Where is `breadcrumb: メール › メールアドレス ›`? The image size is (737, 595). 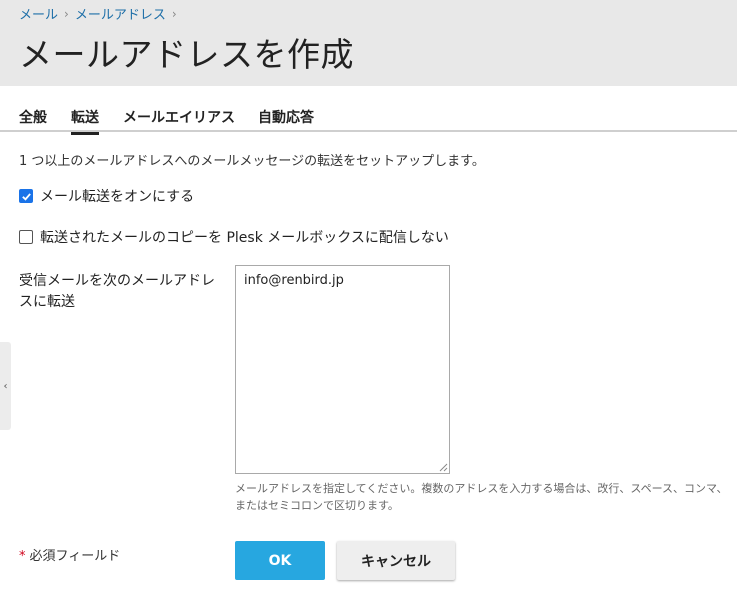
breadcrumb: メール › メールアドレス › is located at coordinates (98, 14).